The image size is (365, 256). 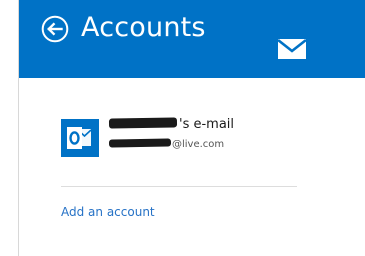 I want to click on redacted-email, so click(x=140, y=143).